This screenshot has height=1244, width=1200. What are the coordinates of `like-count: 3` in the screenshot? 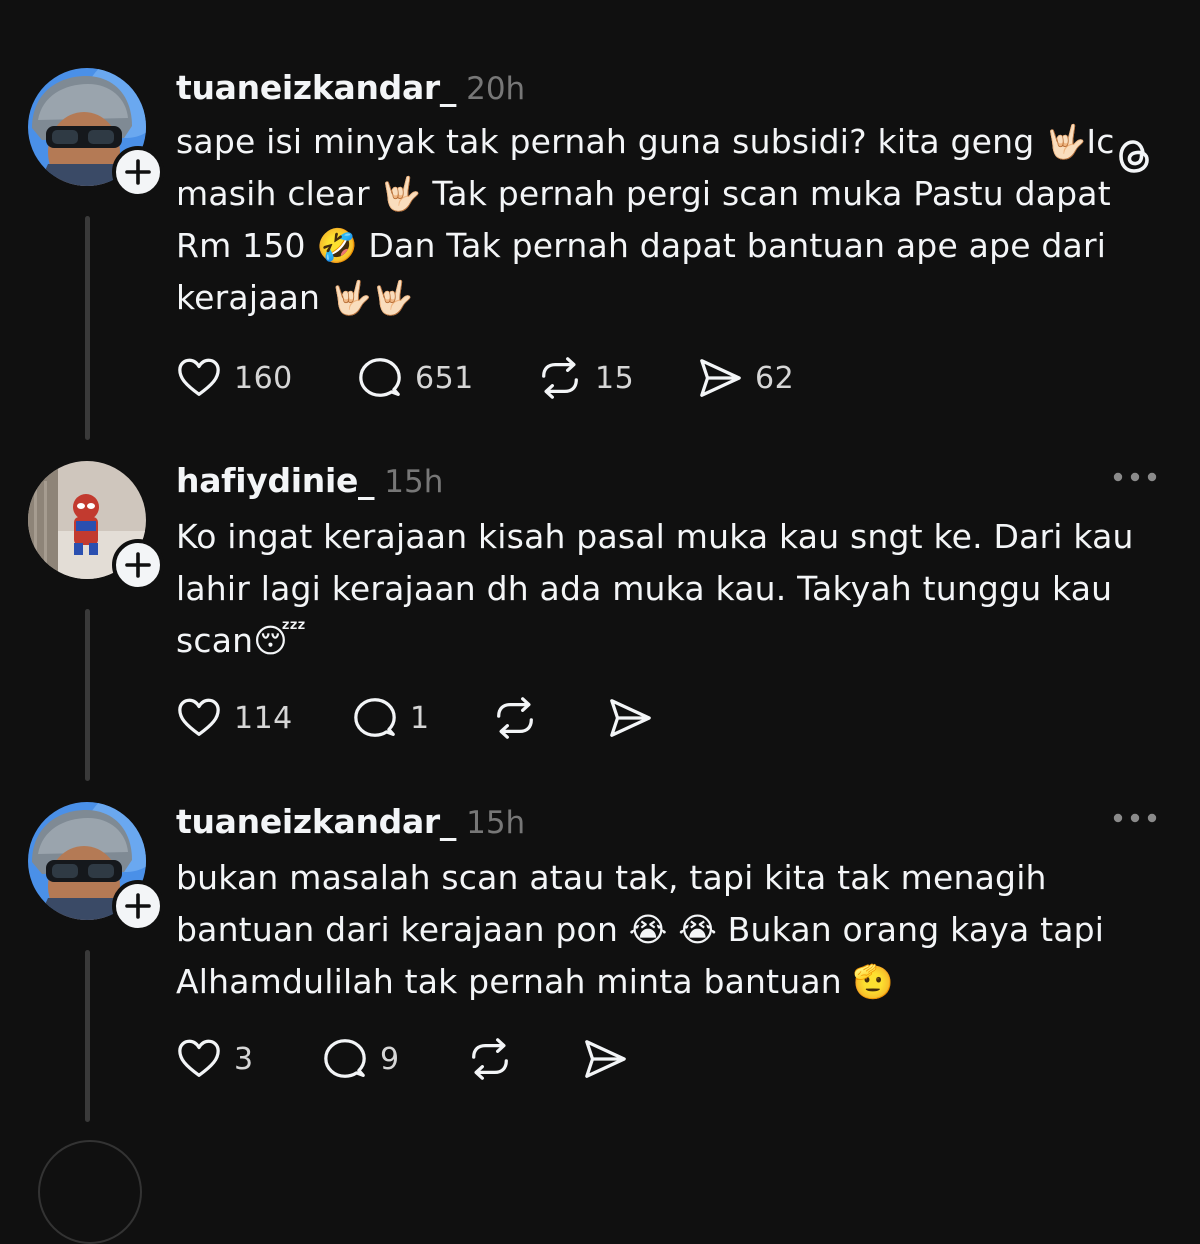 It's located at (244, 1059).